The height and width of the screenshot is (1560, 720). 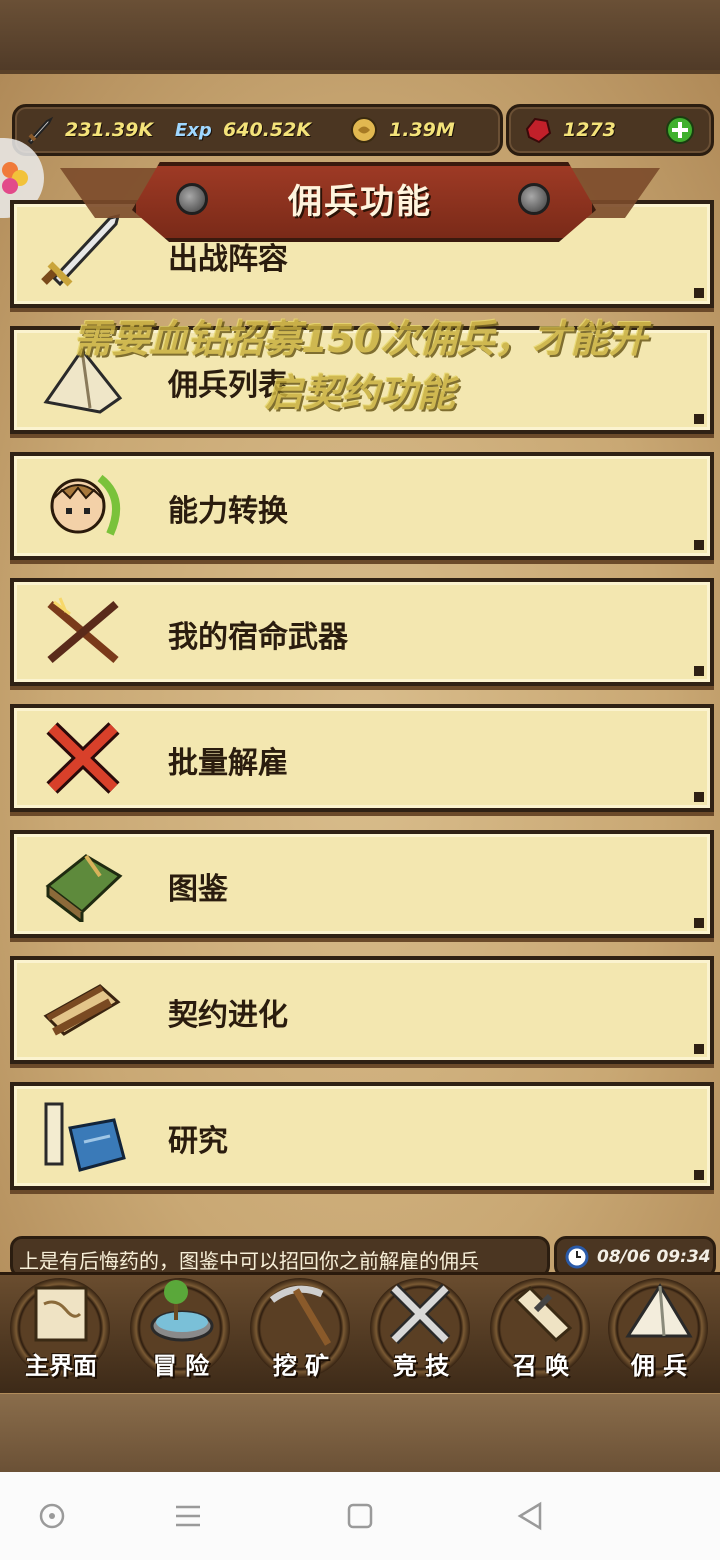 I want to click on toast-line-2: 启契约功能, so click(x=359, y=393).